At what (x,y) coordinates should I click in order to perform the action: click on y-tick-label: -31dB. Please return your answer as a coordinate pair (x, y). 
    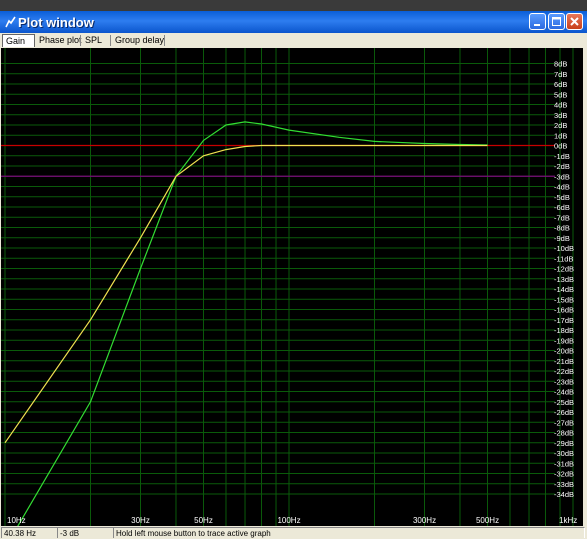
    Looking at the image, I should click on (564, 463).